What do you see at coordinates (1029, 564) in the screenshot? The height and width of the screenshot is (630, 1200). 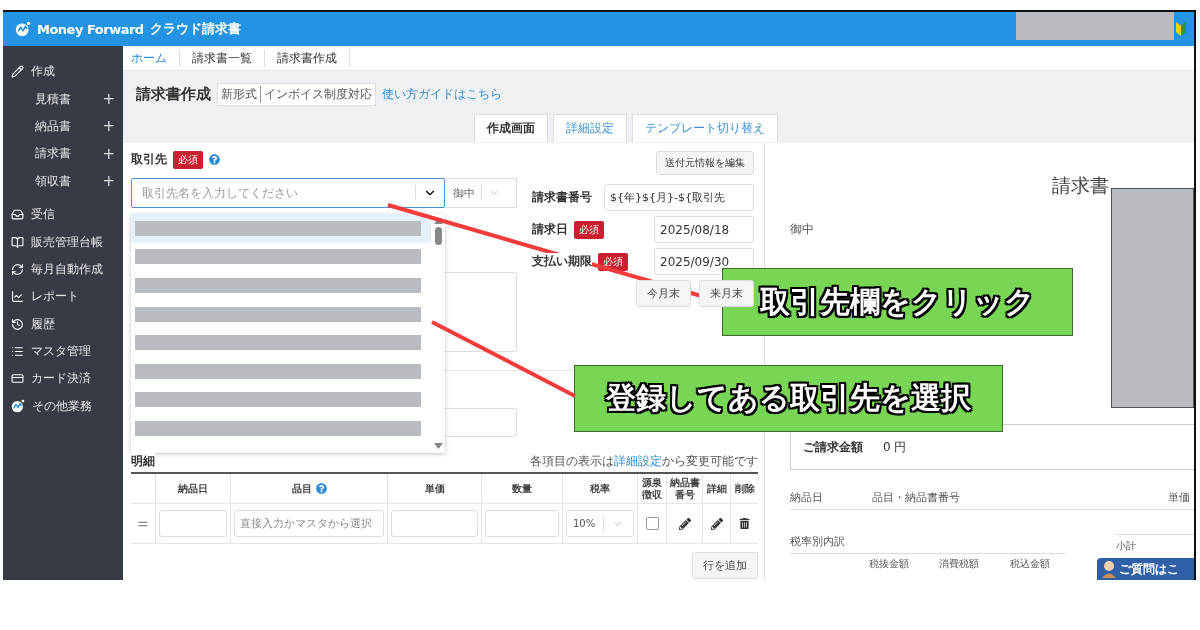 I see `column-header: 税込金額` at bounding box center [1029, 564].